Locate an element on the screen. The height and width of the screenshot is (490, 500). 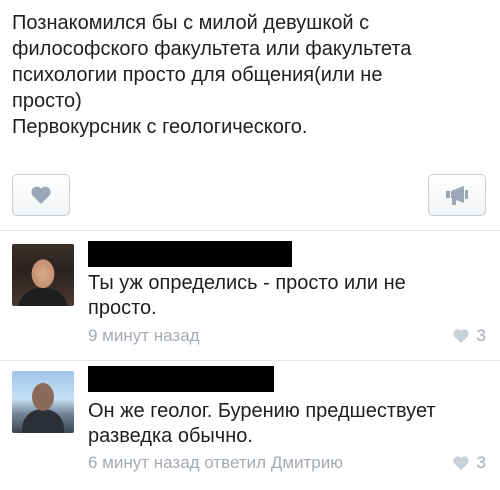
like-button is located at coordinates (41, 195).